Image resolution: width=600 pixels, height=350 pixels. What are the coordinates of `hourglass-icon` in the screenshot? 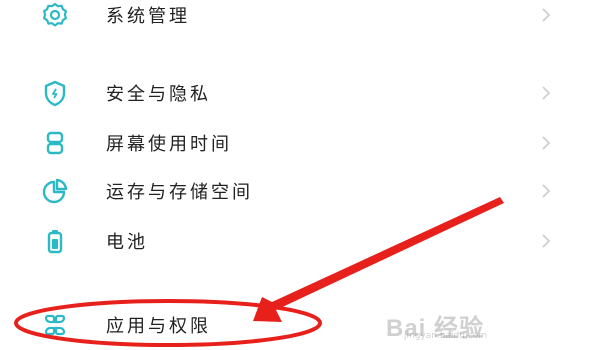 It's located at (55, 143).